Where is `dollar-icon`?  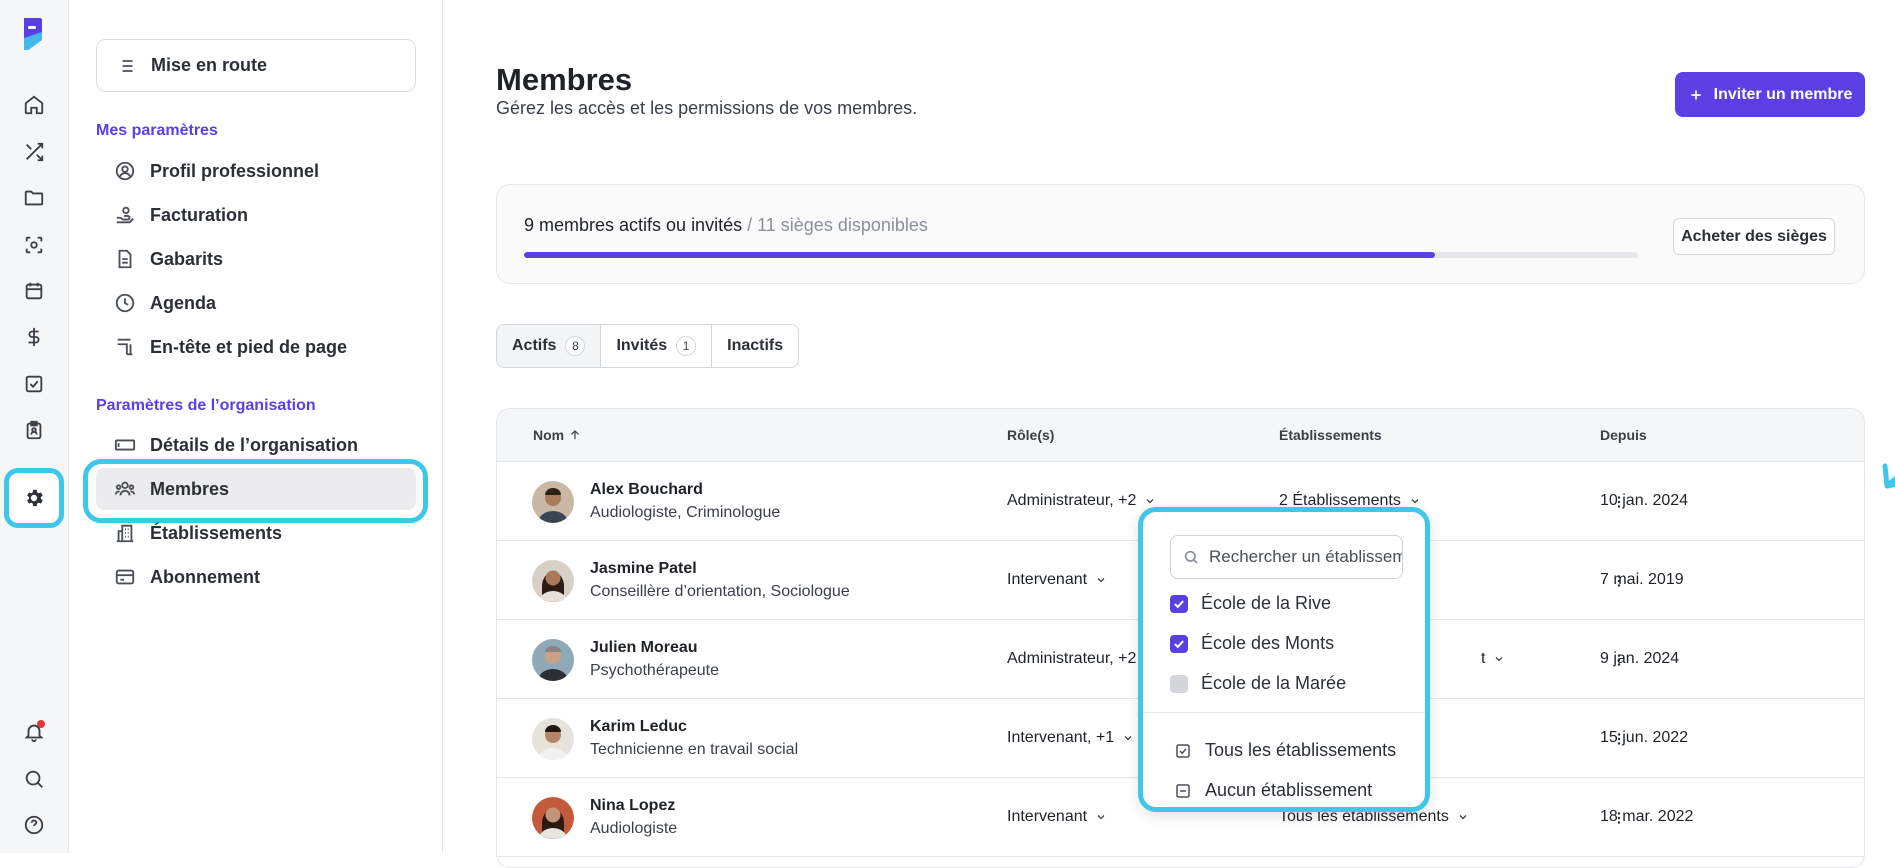 dollar-icon is located at coordinates (34, 337).